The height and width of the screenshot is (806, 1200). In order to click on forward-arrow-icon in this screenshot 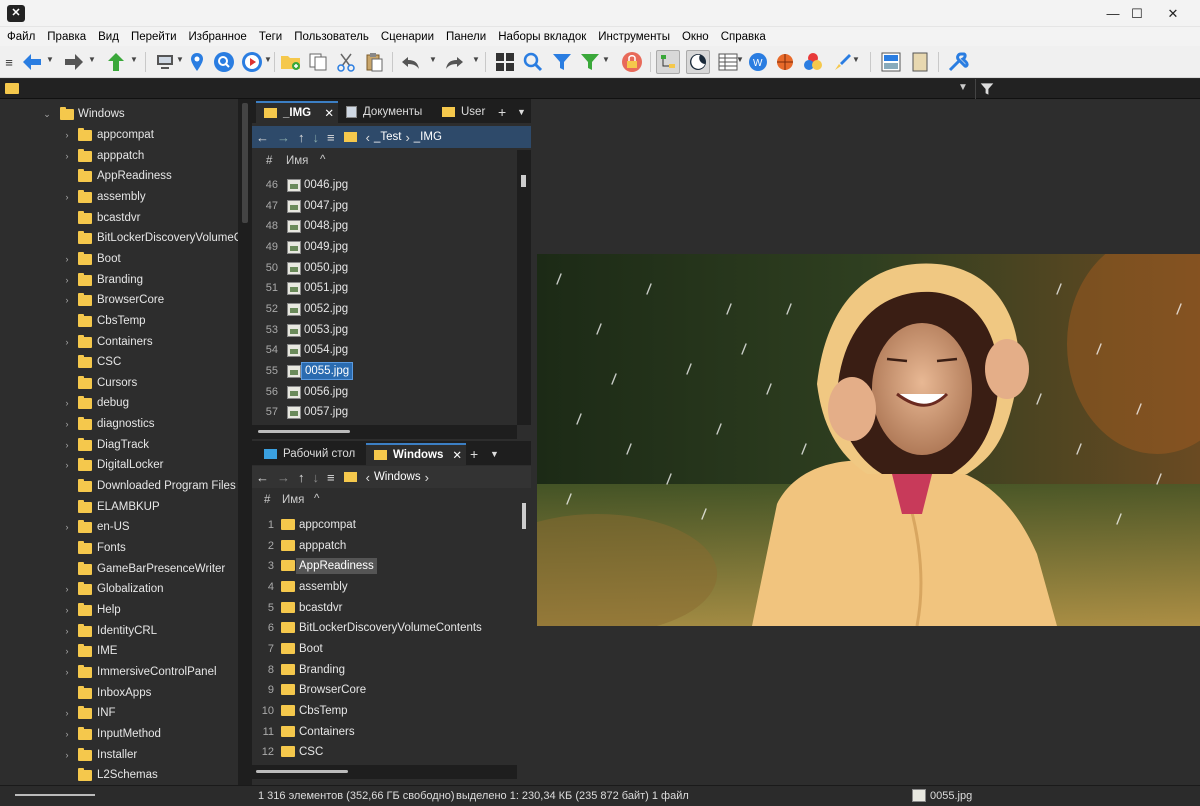, I will do `click(74, 62)`.